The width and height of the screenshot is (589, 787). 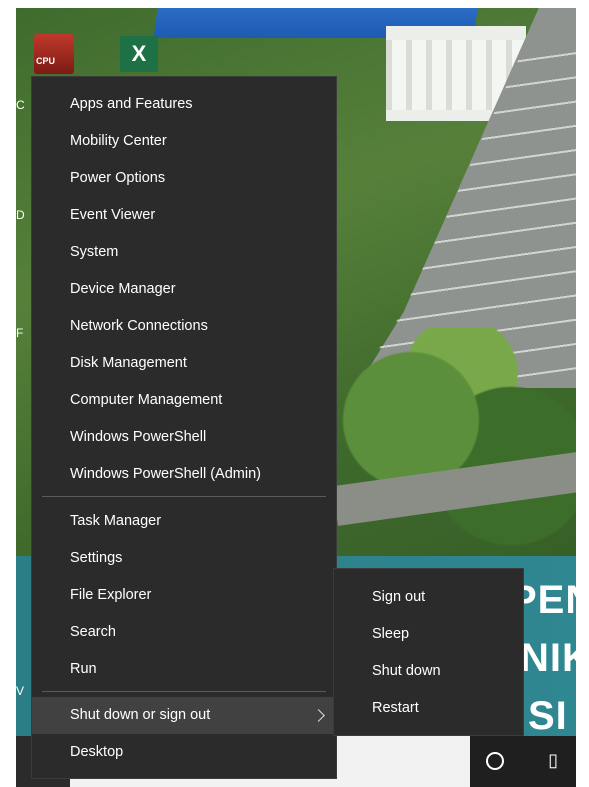 I want to click on wallpaper-trees, so click(x=456, y=443).